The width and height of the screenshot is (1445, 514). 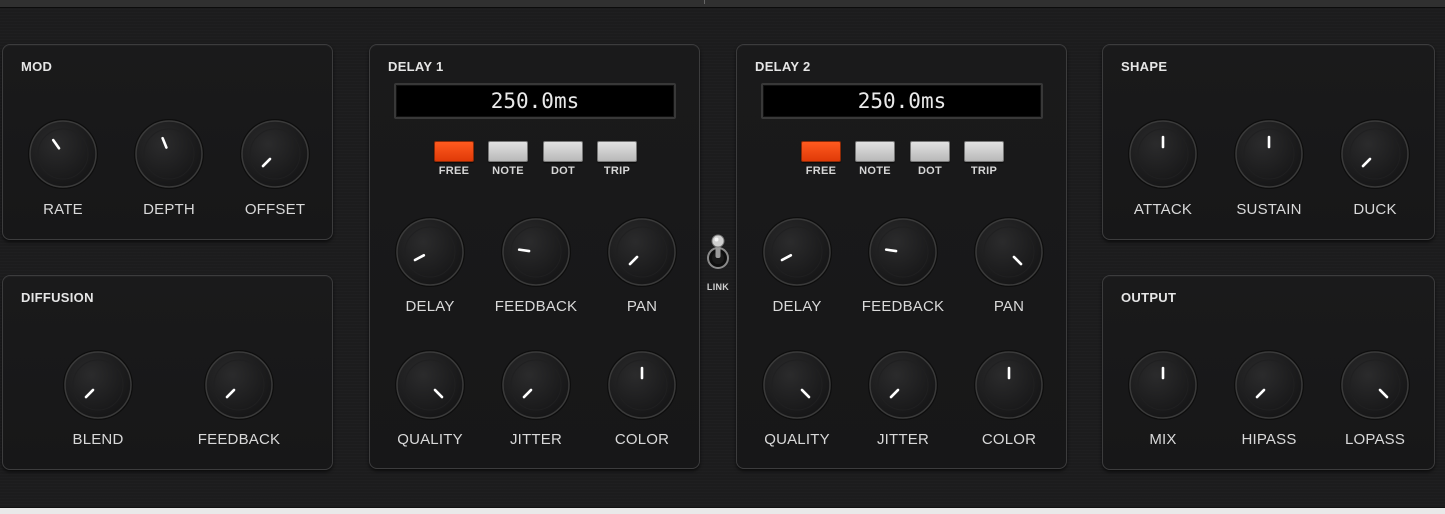 I want to click on delay1-color-knob, so click(x=642, y=385).